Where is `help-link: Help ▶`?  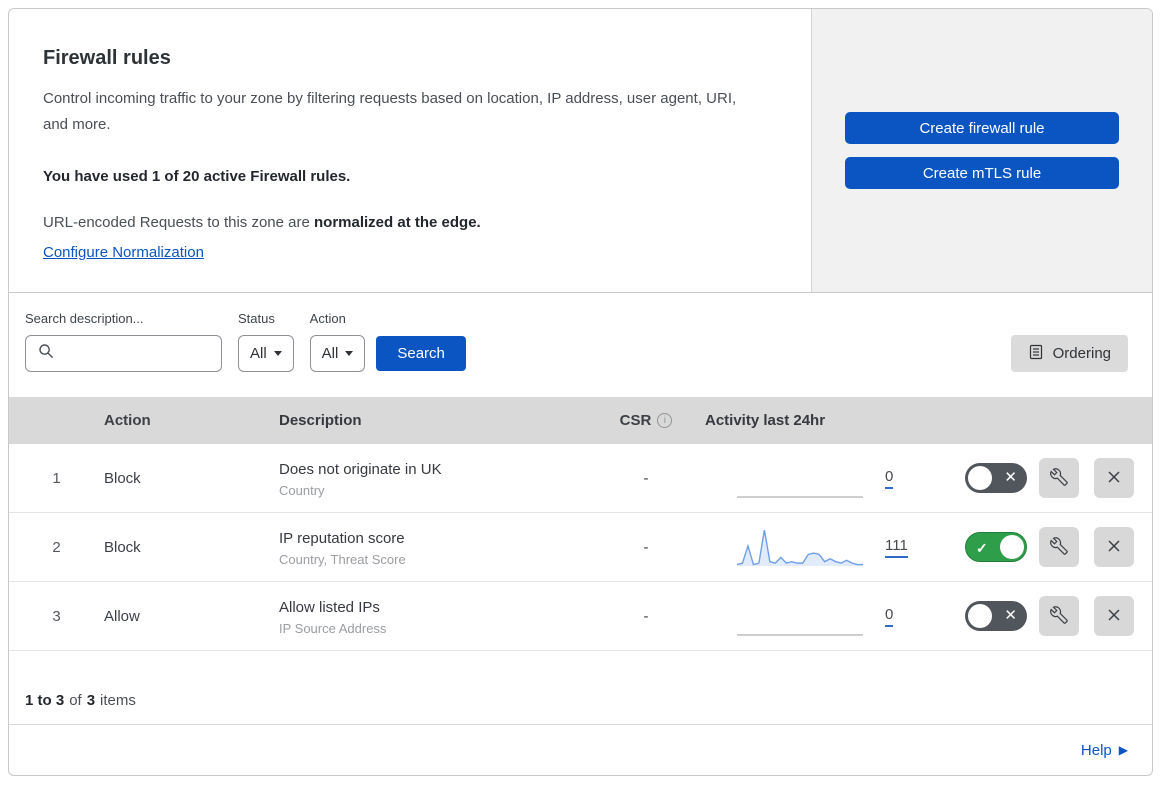 help-link: Help ▶ is located at coordinates (1104, 750).